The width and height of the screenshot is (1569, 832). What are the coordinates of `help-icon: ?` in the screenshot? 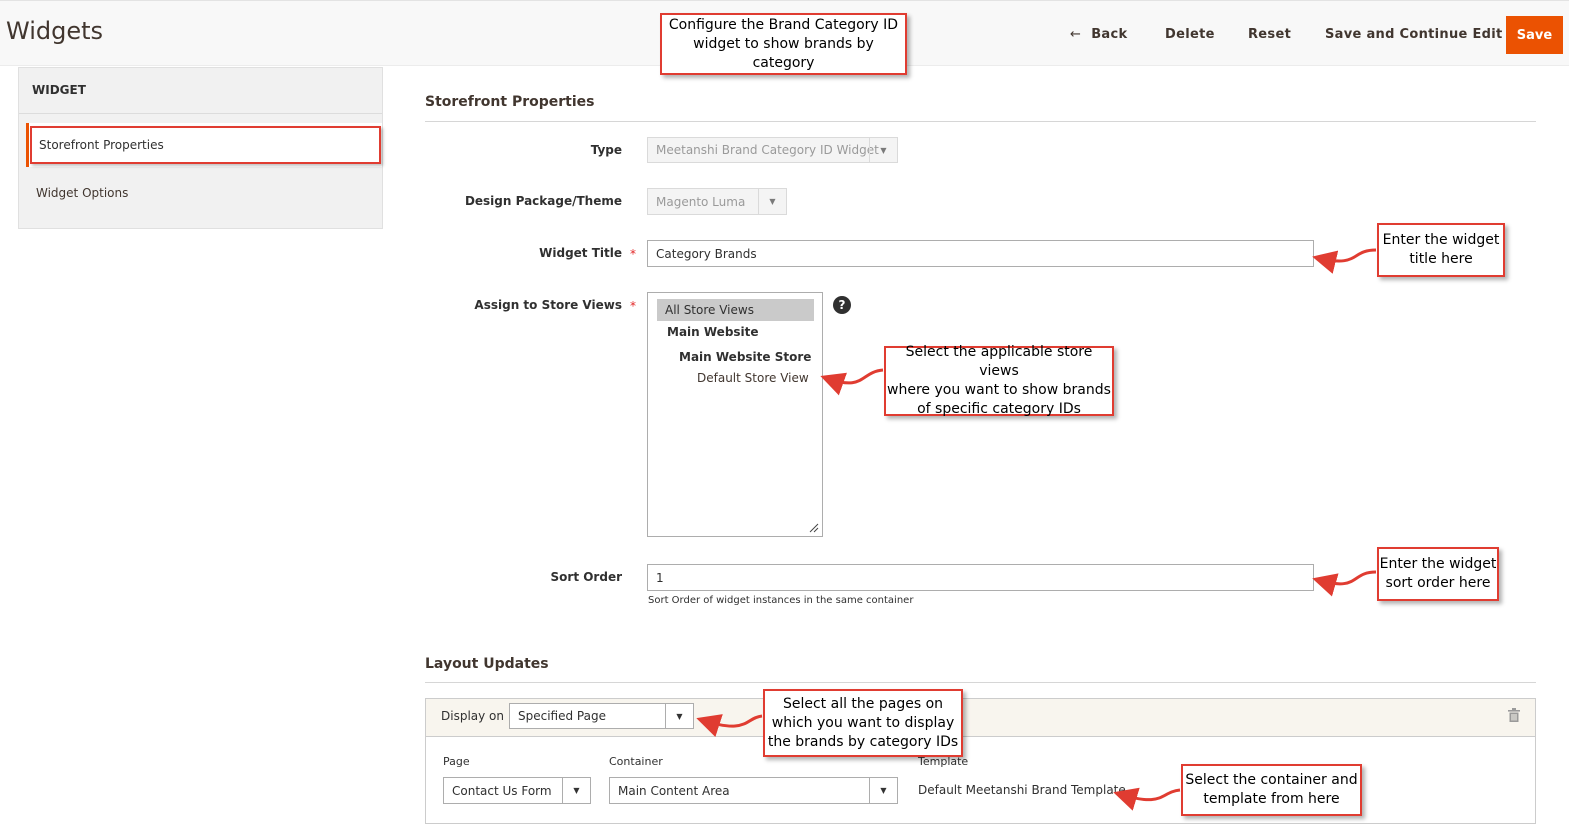 It's located at (842, 305).